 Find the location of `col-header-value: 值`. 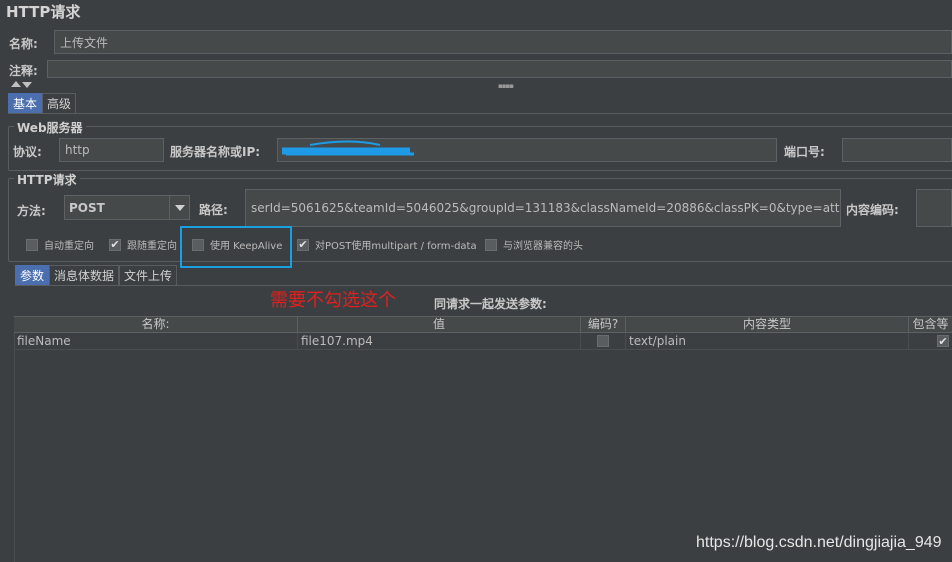

col-header-value: 值 is located at coordinates (439, 324).